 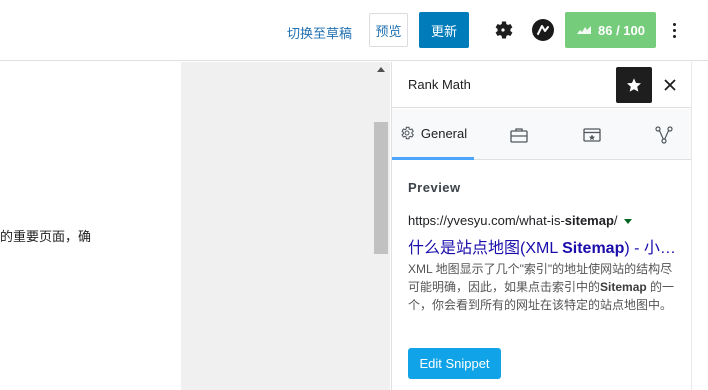 I want to click on caret-down-icon, so click(x=627, y=222).